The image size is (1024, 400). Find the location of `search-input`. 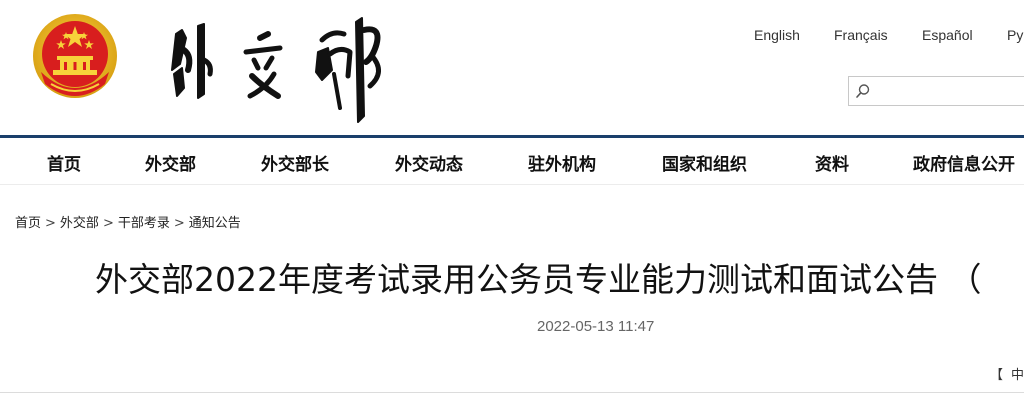

search-input is located at coordinates (949, 91).